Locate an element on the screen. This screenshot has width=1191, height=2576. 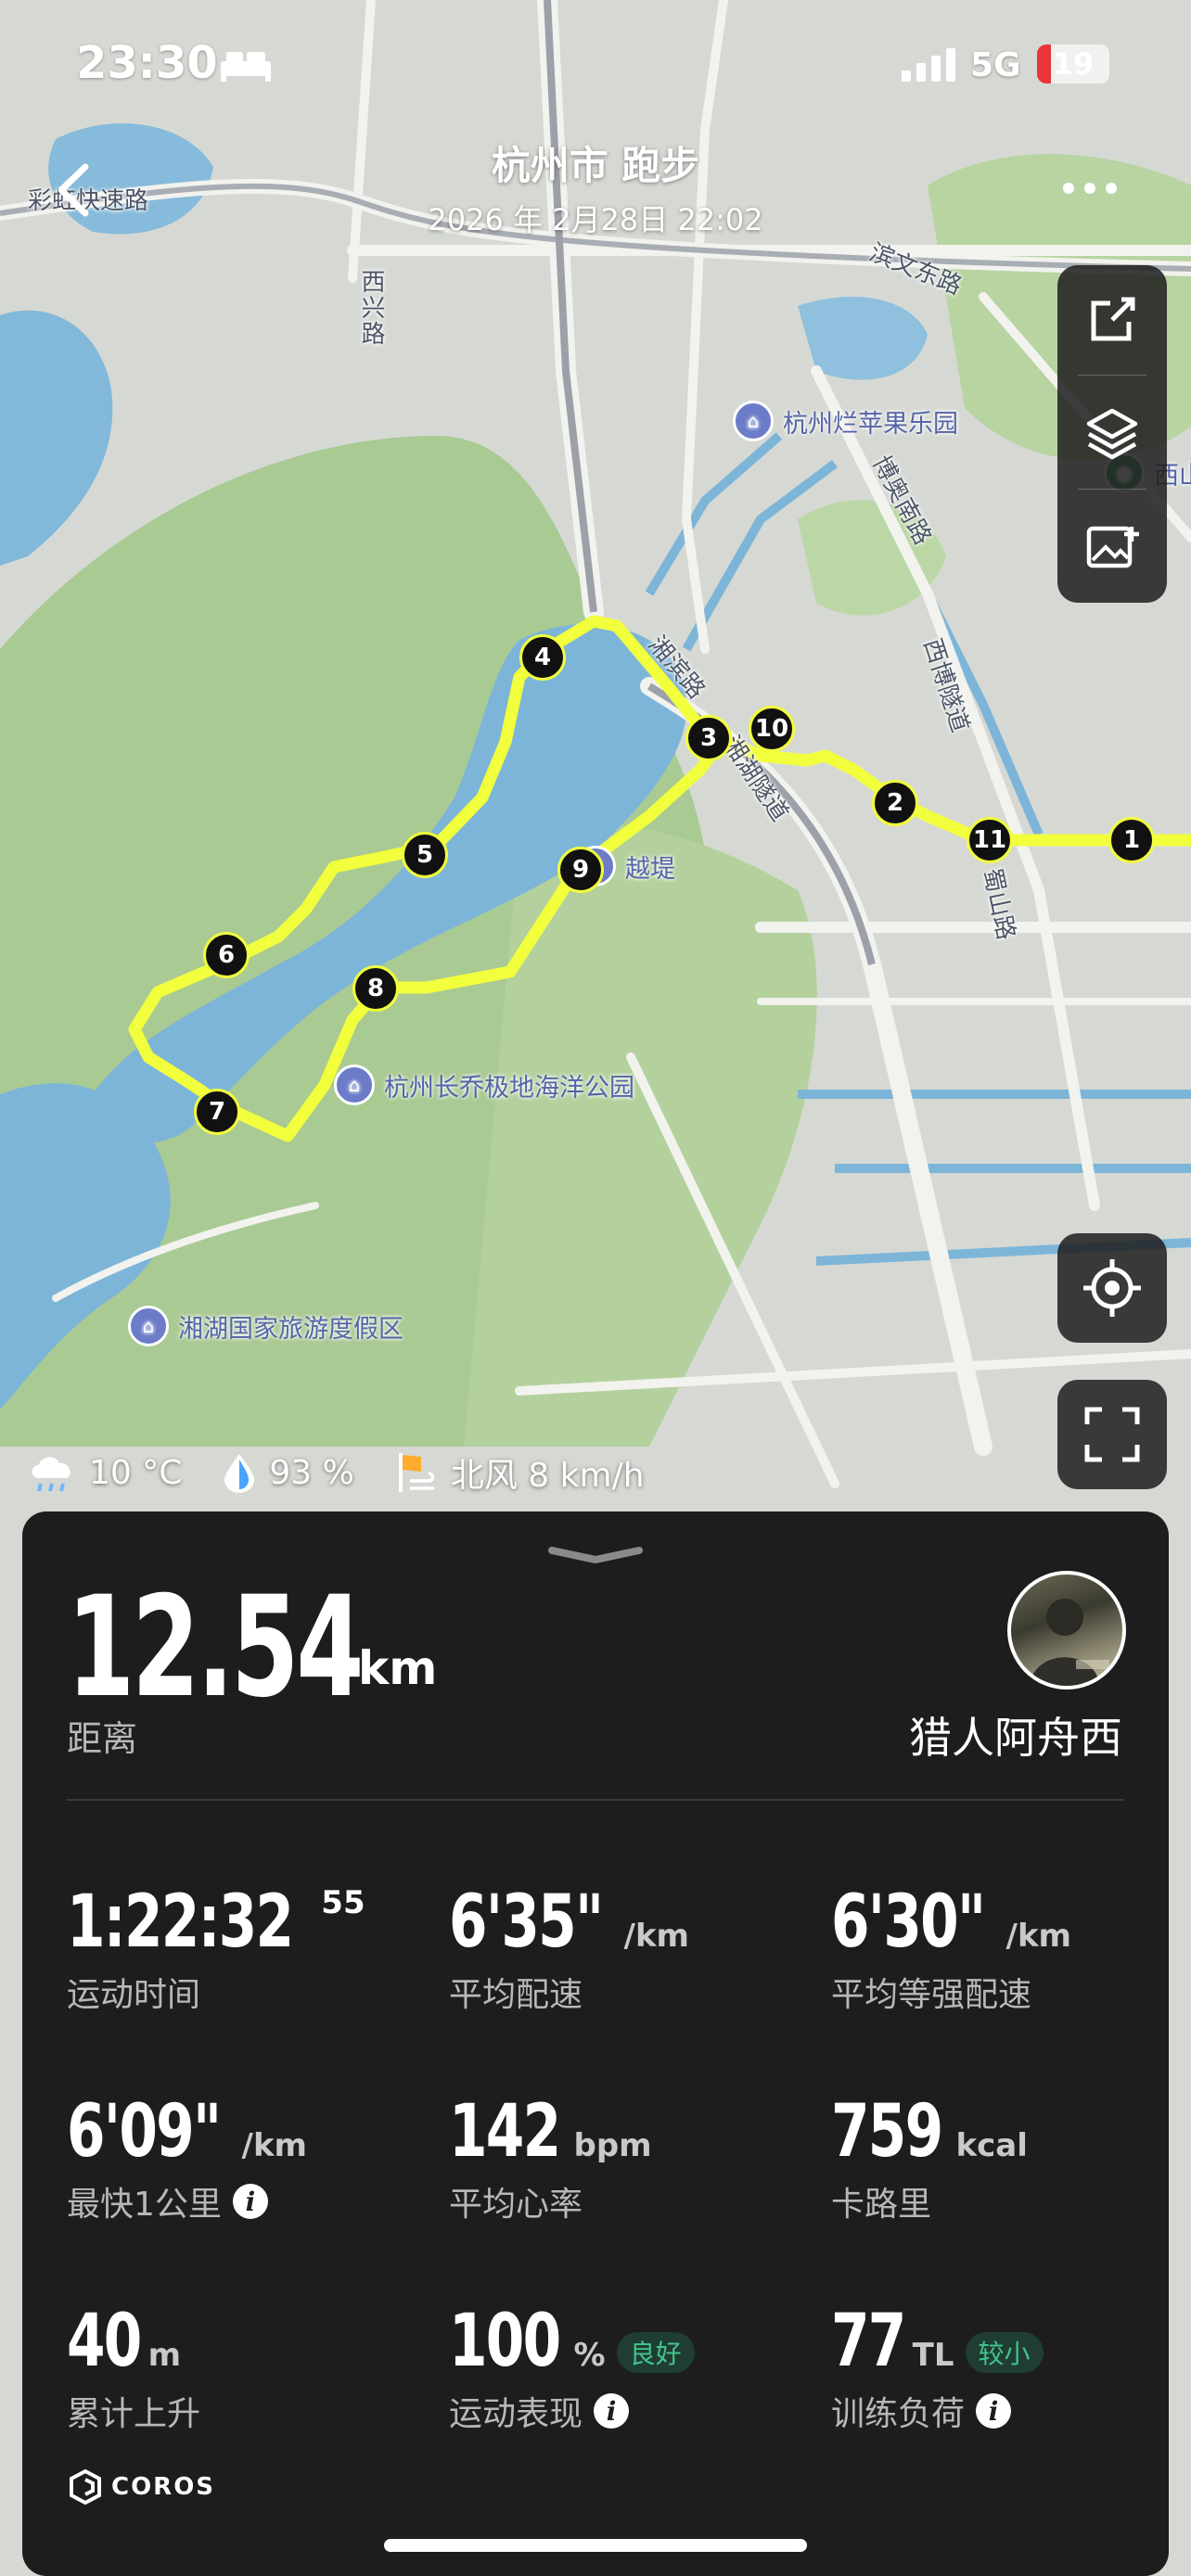
stat-value: 77 is located at coordinates (868, 2341).